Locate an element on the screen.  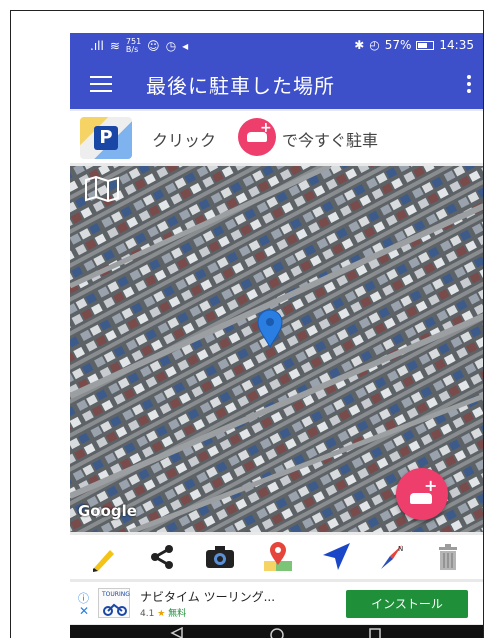
share-icon is located at coordinates (162, 557).